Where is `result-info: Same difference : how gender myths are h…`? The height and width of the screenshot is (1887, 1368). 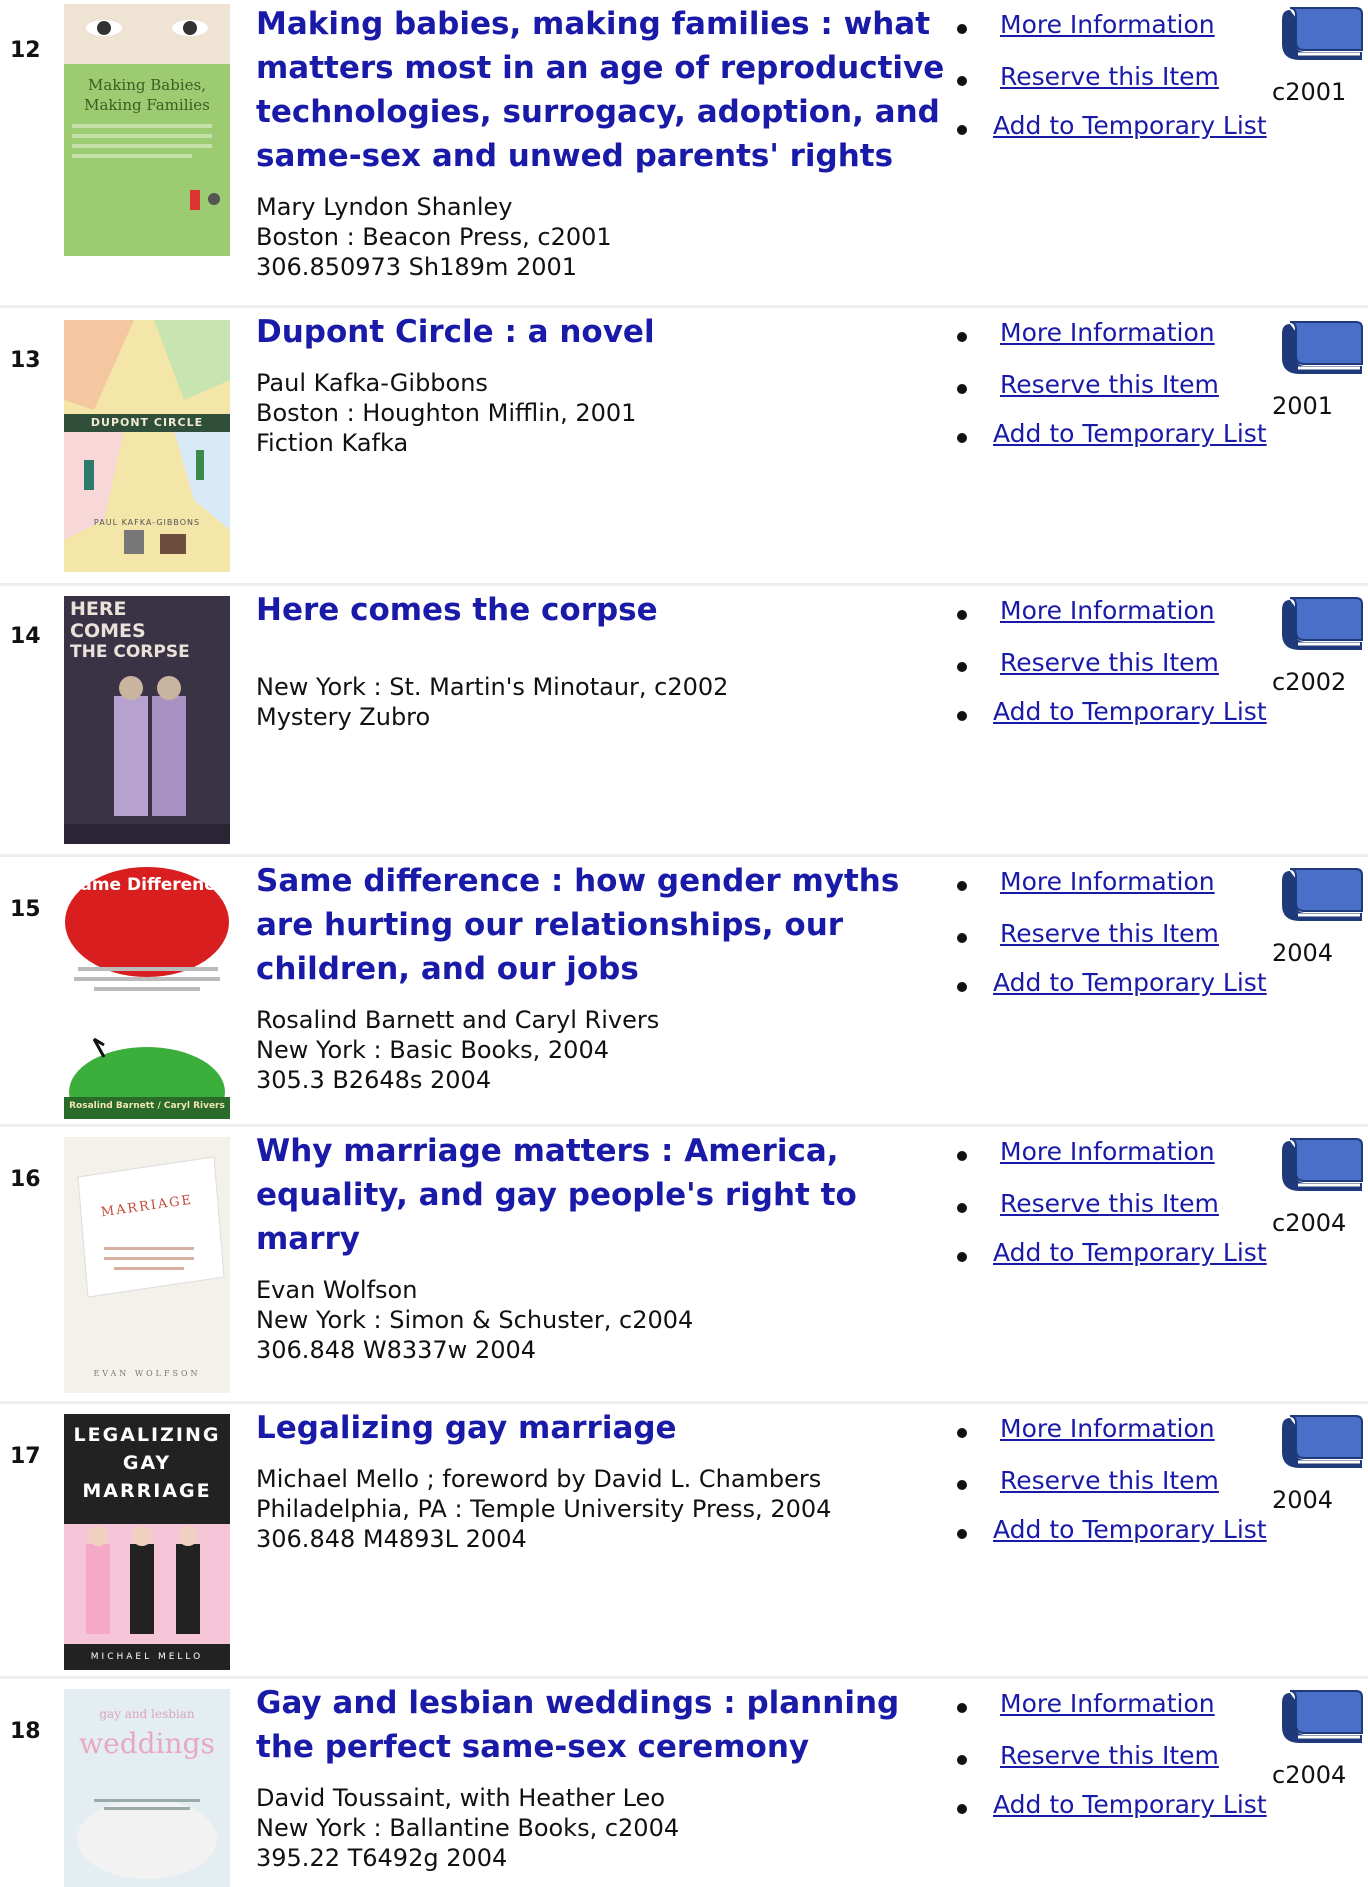 result-info: Same difference : how gender myths are h… is located at coordinates (606, 977).